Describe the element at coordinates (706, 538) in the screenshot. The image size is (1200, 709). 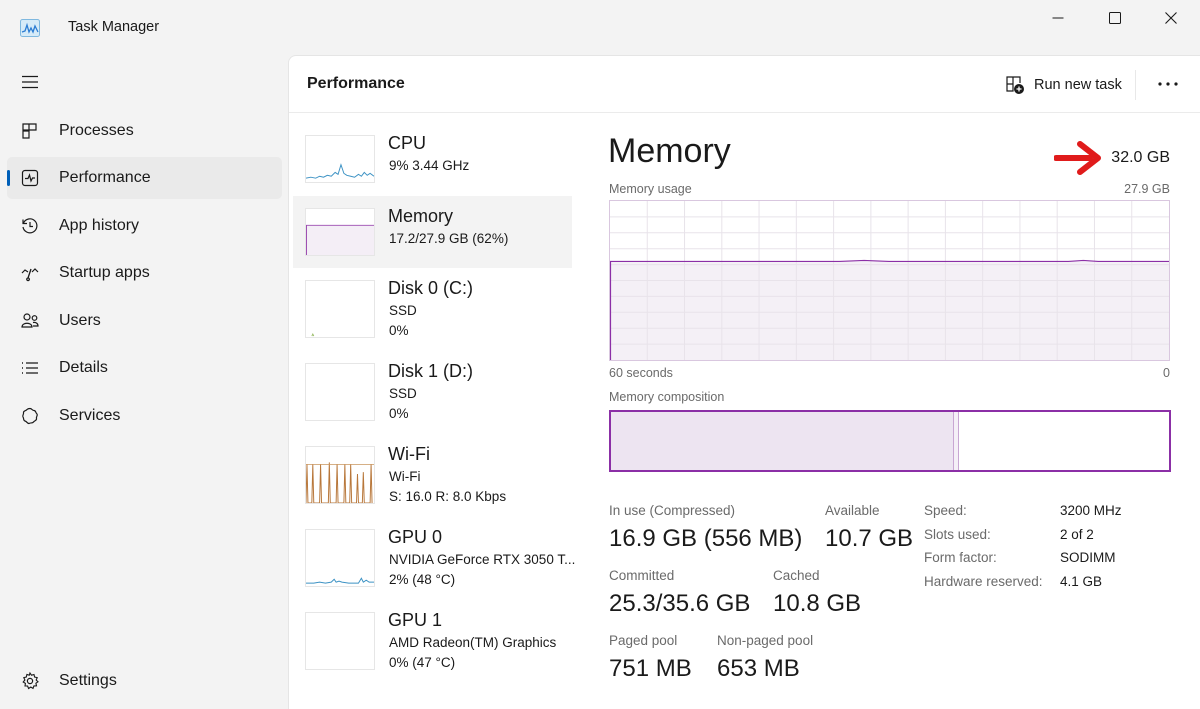
I see `stat-in-use: 16.9 GB (556 MB)` at that location.